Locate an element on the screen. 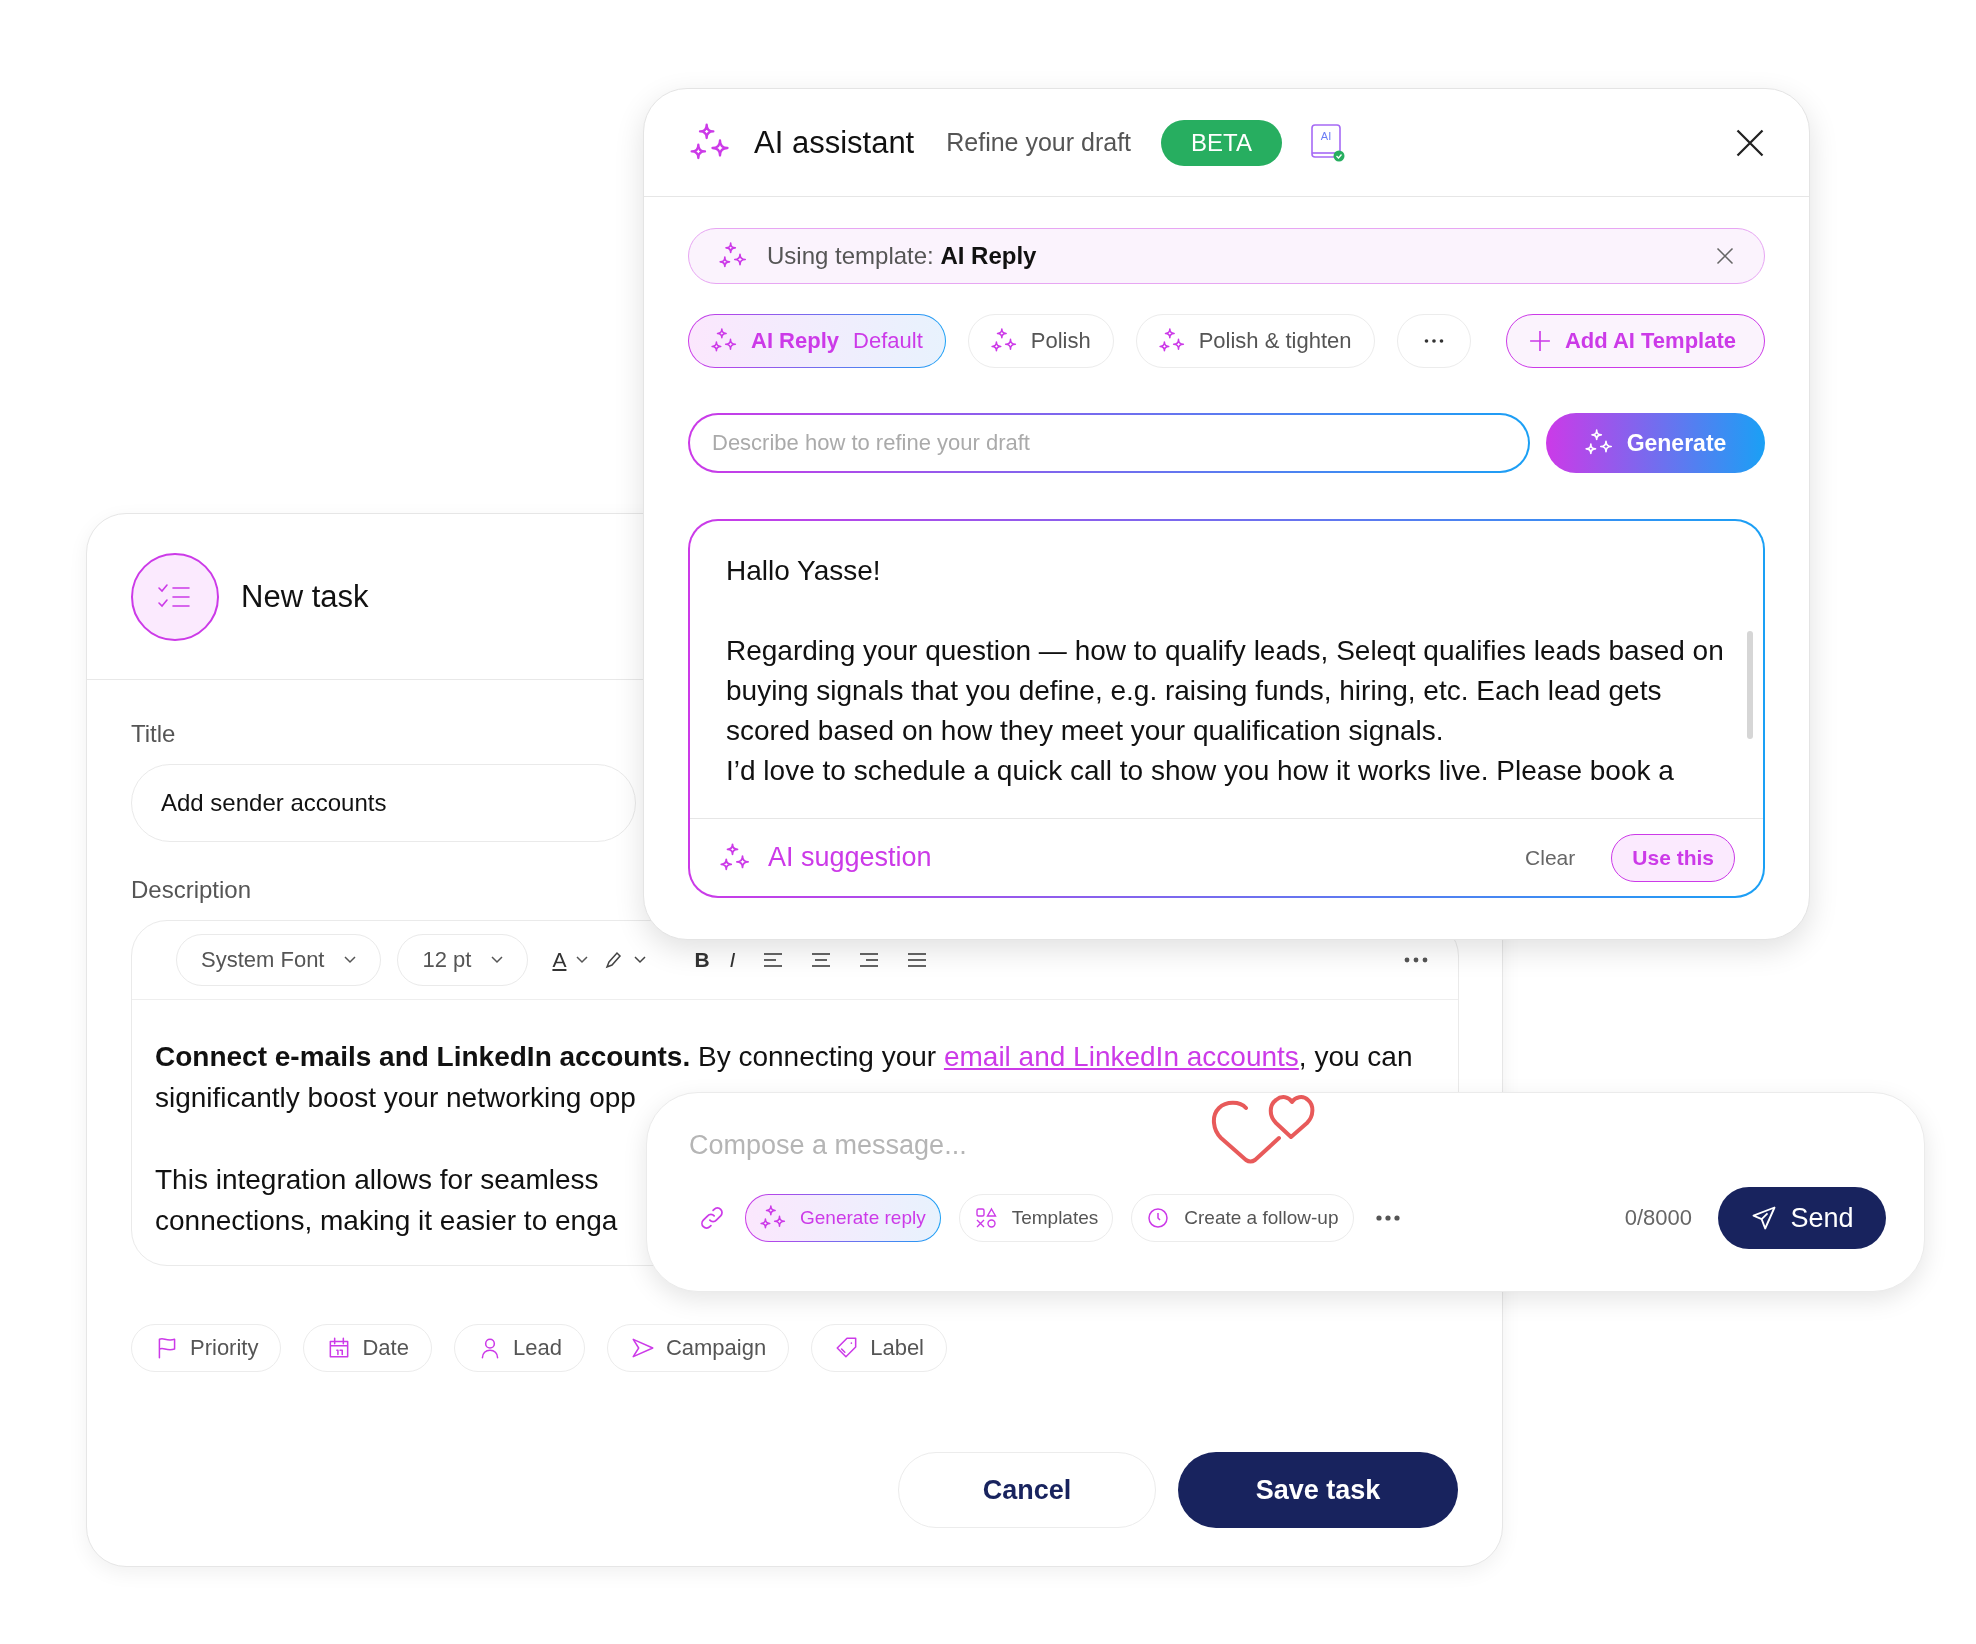 The image size is (1976, 1644). suggestion-text: Hallo Yasse! is located at coordinates (804, 571).